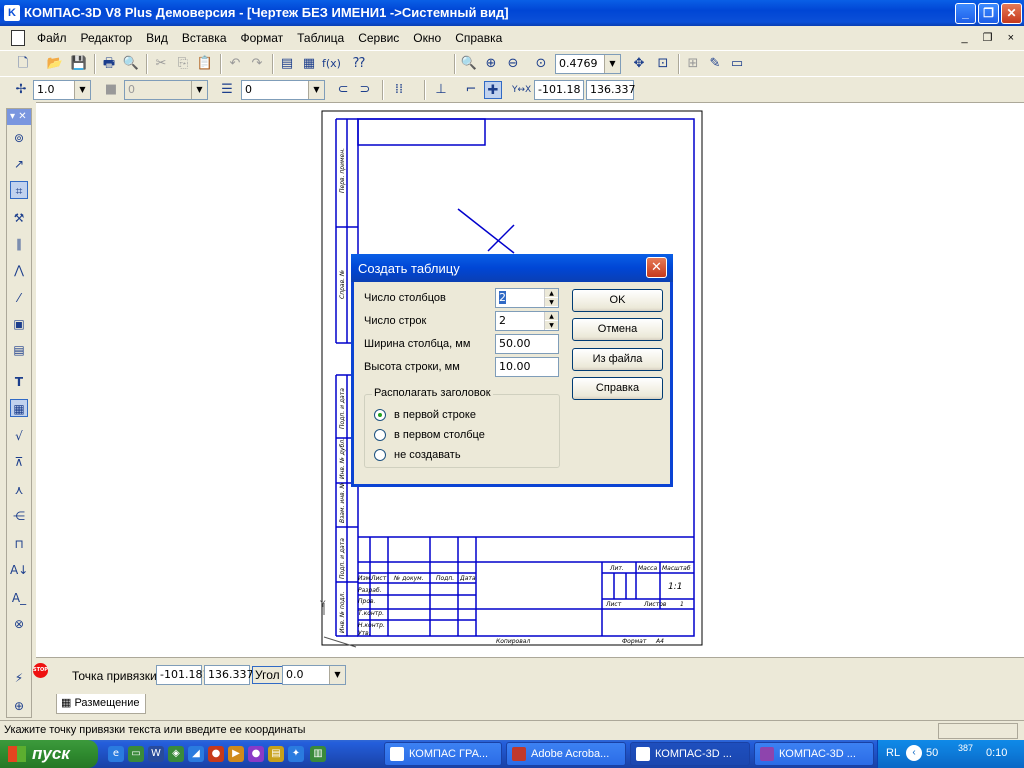 The image size is (1024, 768). What do you see at coordinates (893, 753) in the screenshot?
I see `language-indicator: RL` at bounding box center [893, 753].